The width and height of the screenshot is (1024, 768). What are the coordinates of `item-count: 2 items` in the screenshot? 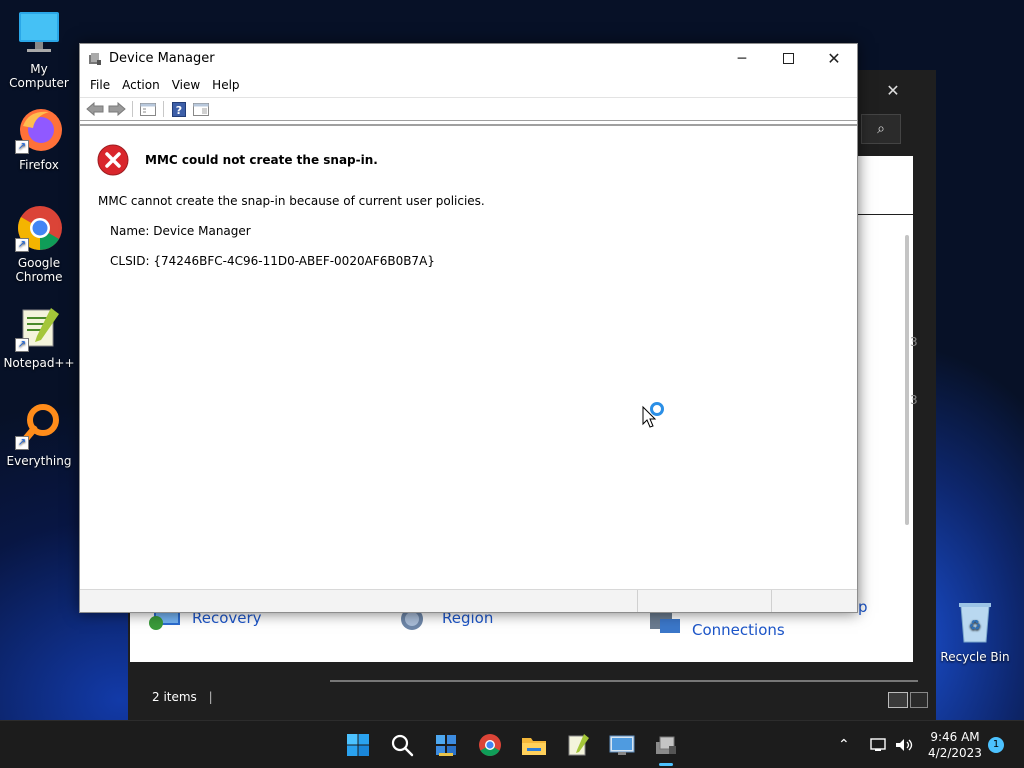 It's located at (174, 697).